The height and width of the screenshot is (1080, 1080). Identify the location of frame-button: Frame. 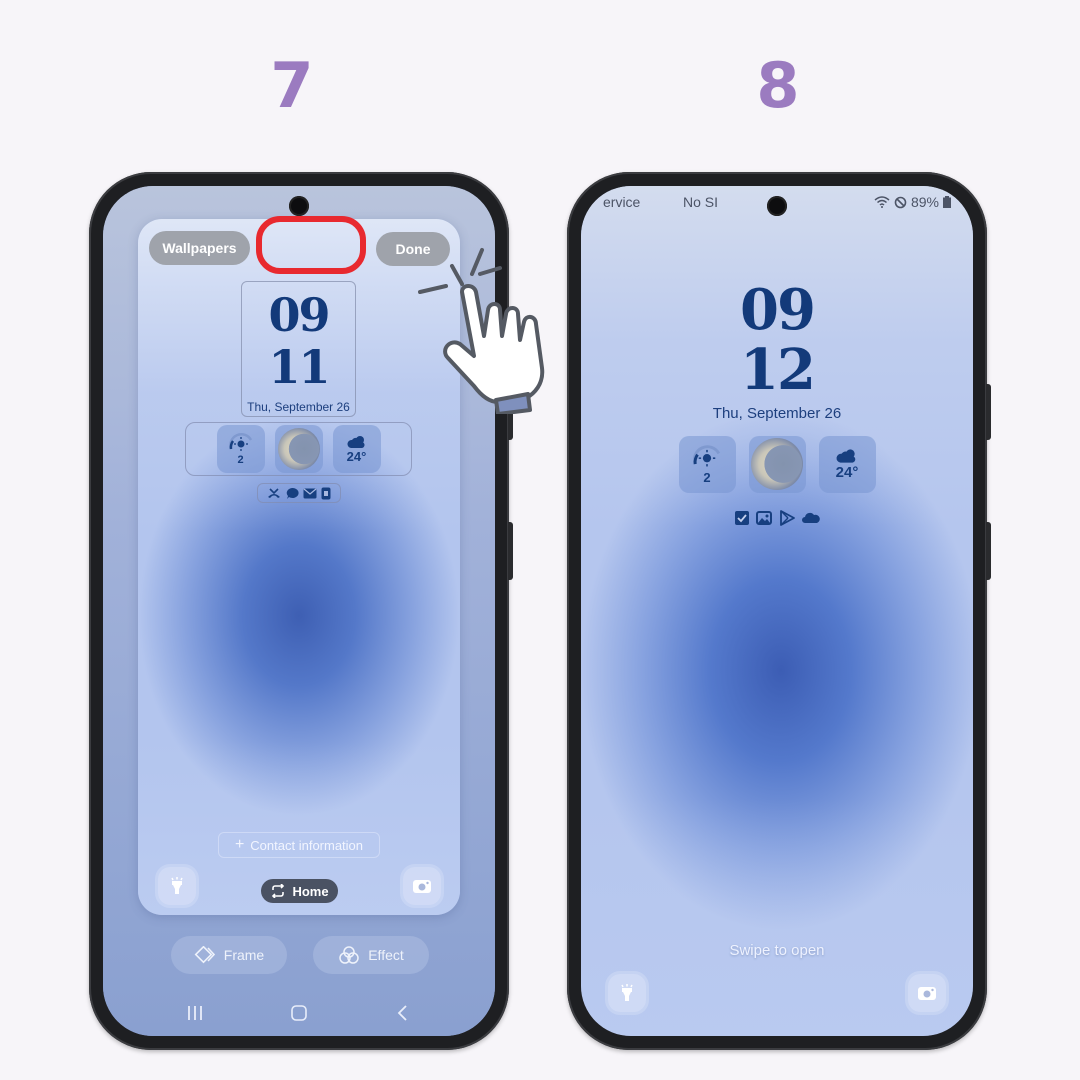
(229, 955).